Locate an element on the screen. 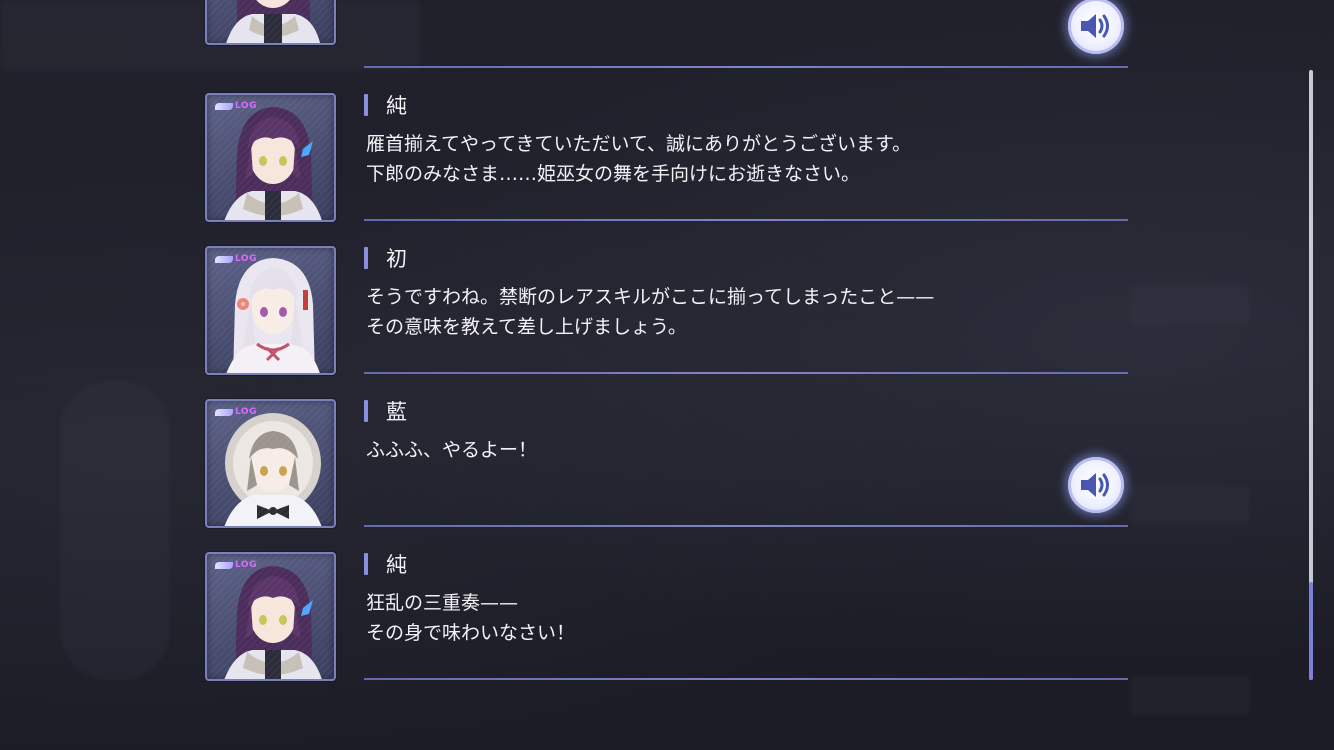  dialogue-line: 下郎のみなさま……姫巫女の舞を手向けにお逝きなさい。 is located at coordinates (613, 174).